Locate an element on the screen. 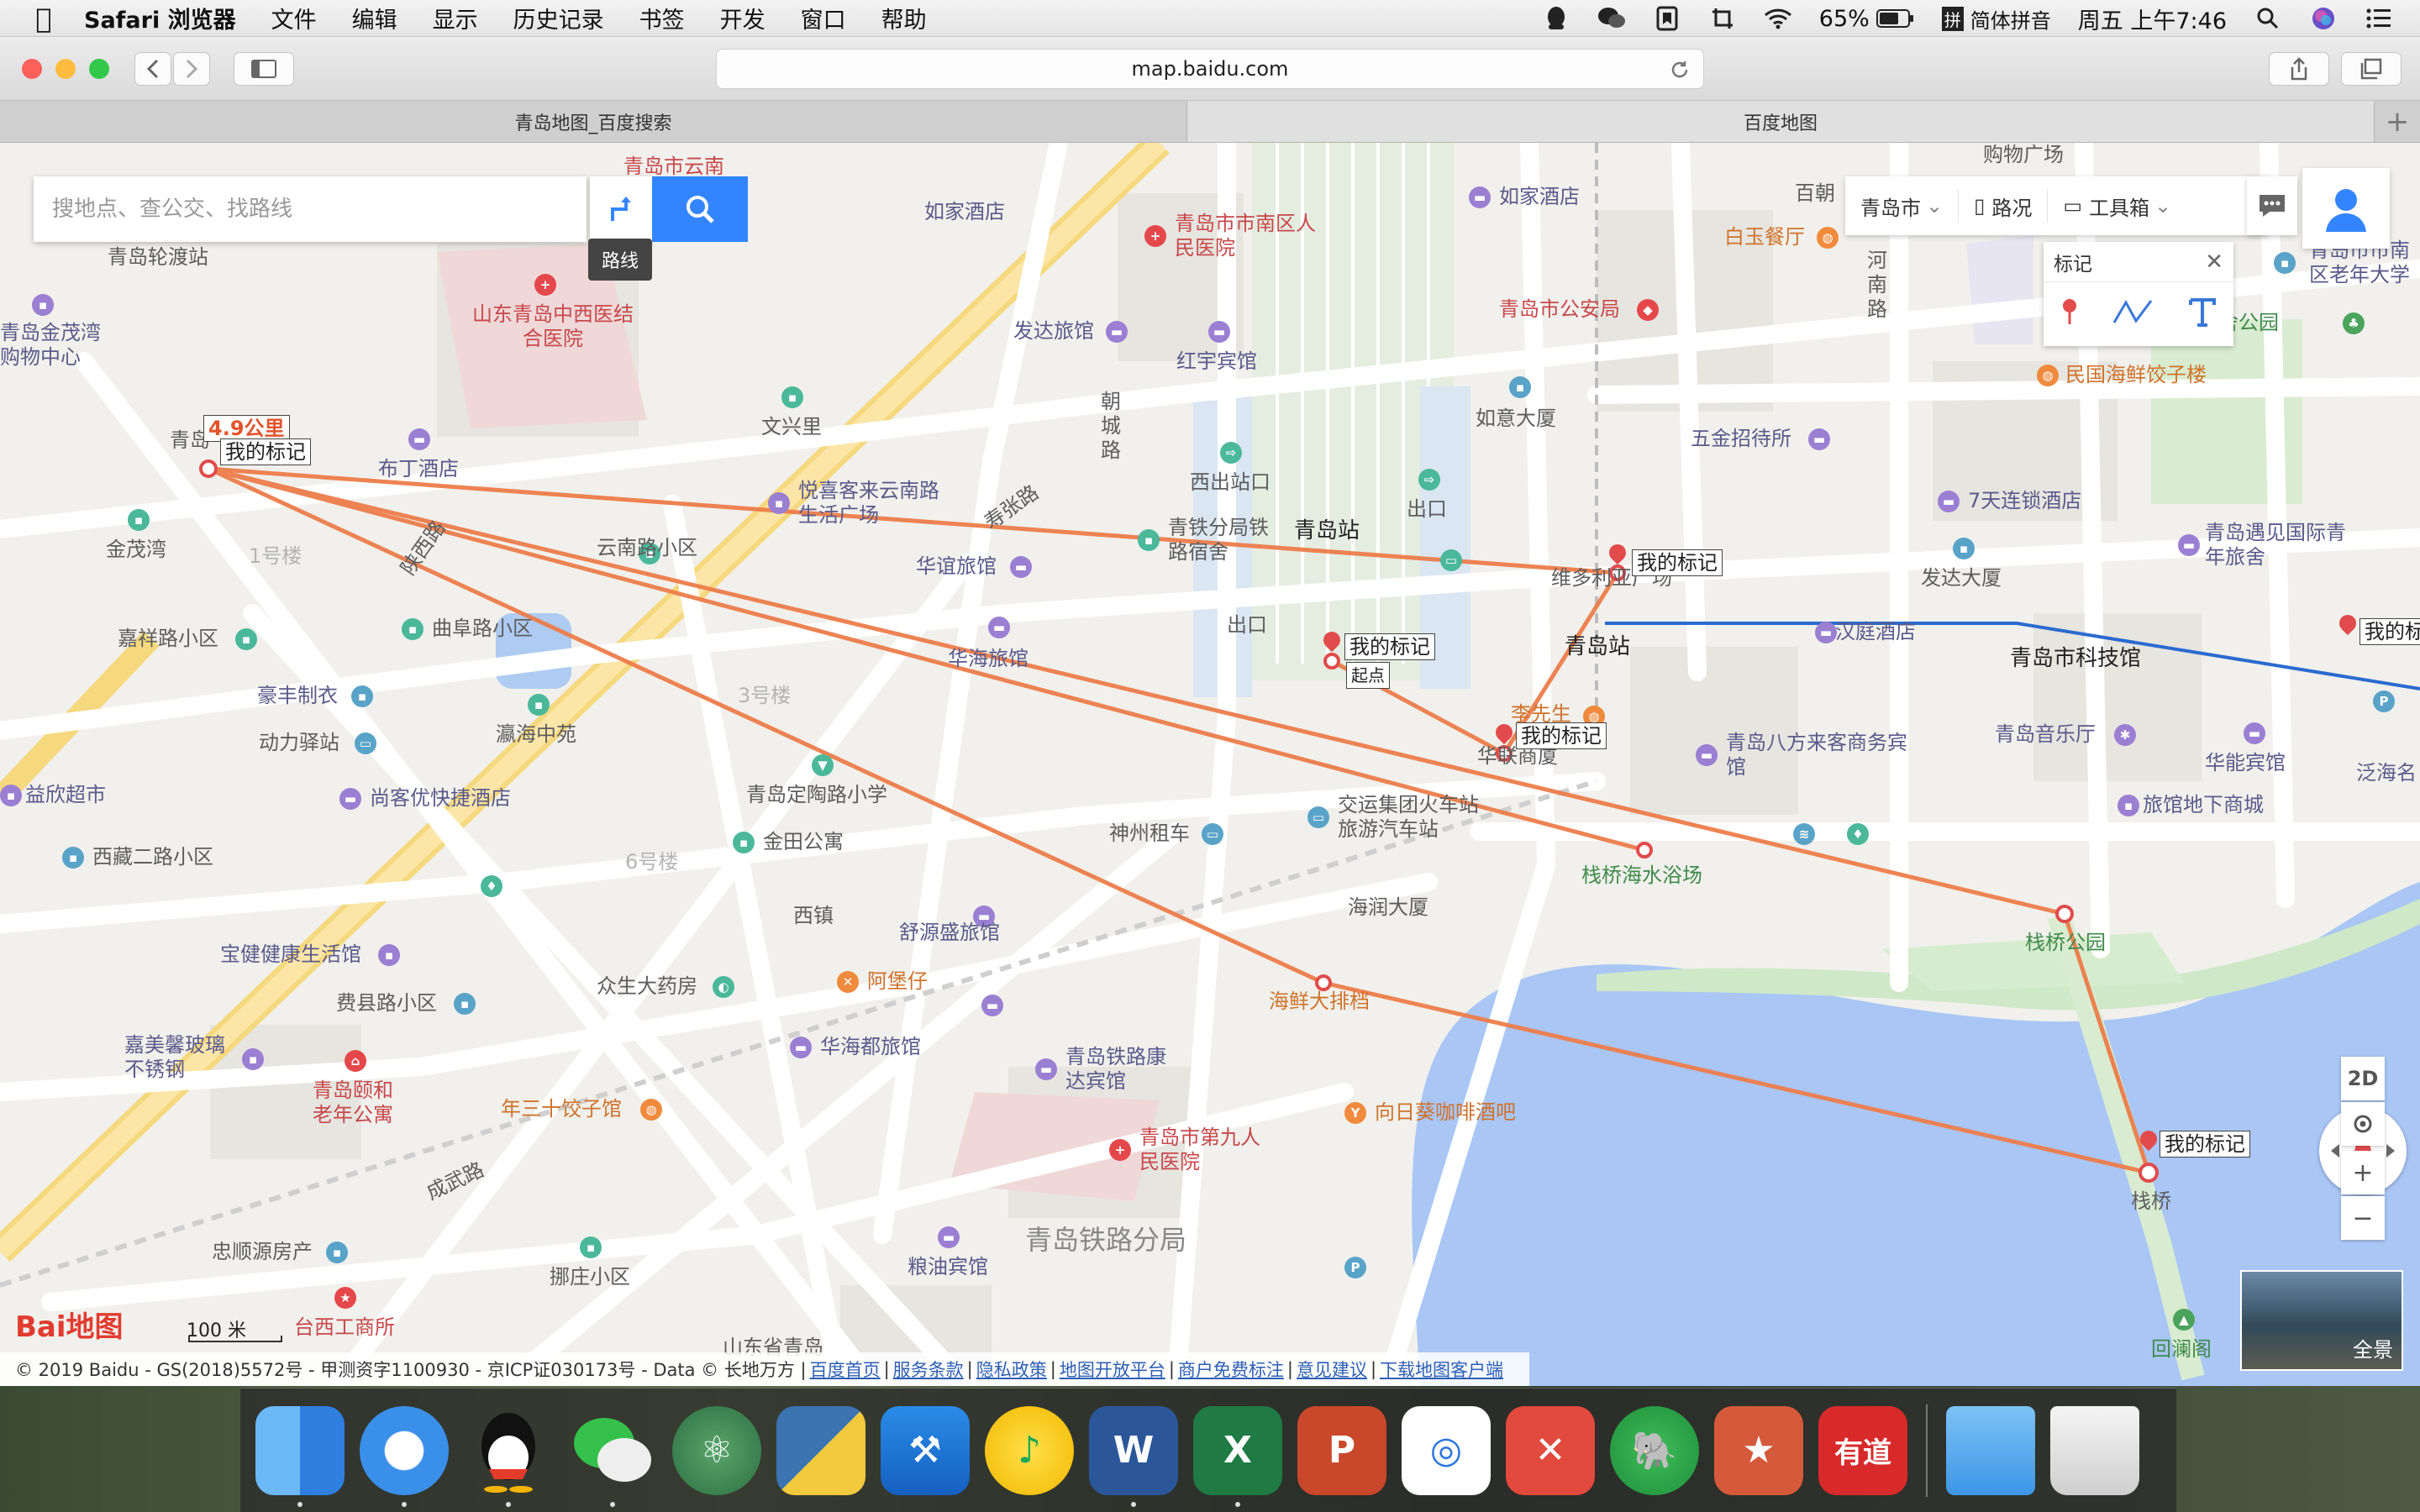  tab-qingdao-search: 青岛地图_百度搜索 is located at coordinates (593, 121).